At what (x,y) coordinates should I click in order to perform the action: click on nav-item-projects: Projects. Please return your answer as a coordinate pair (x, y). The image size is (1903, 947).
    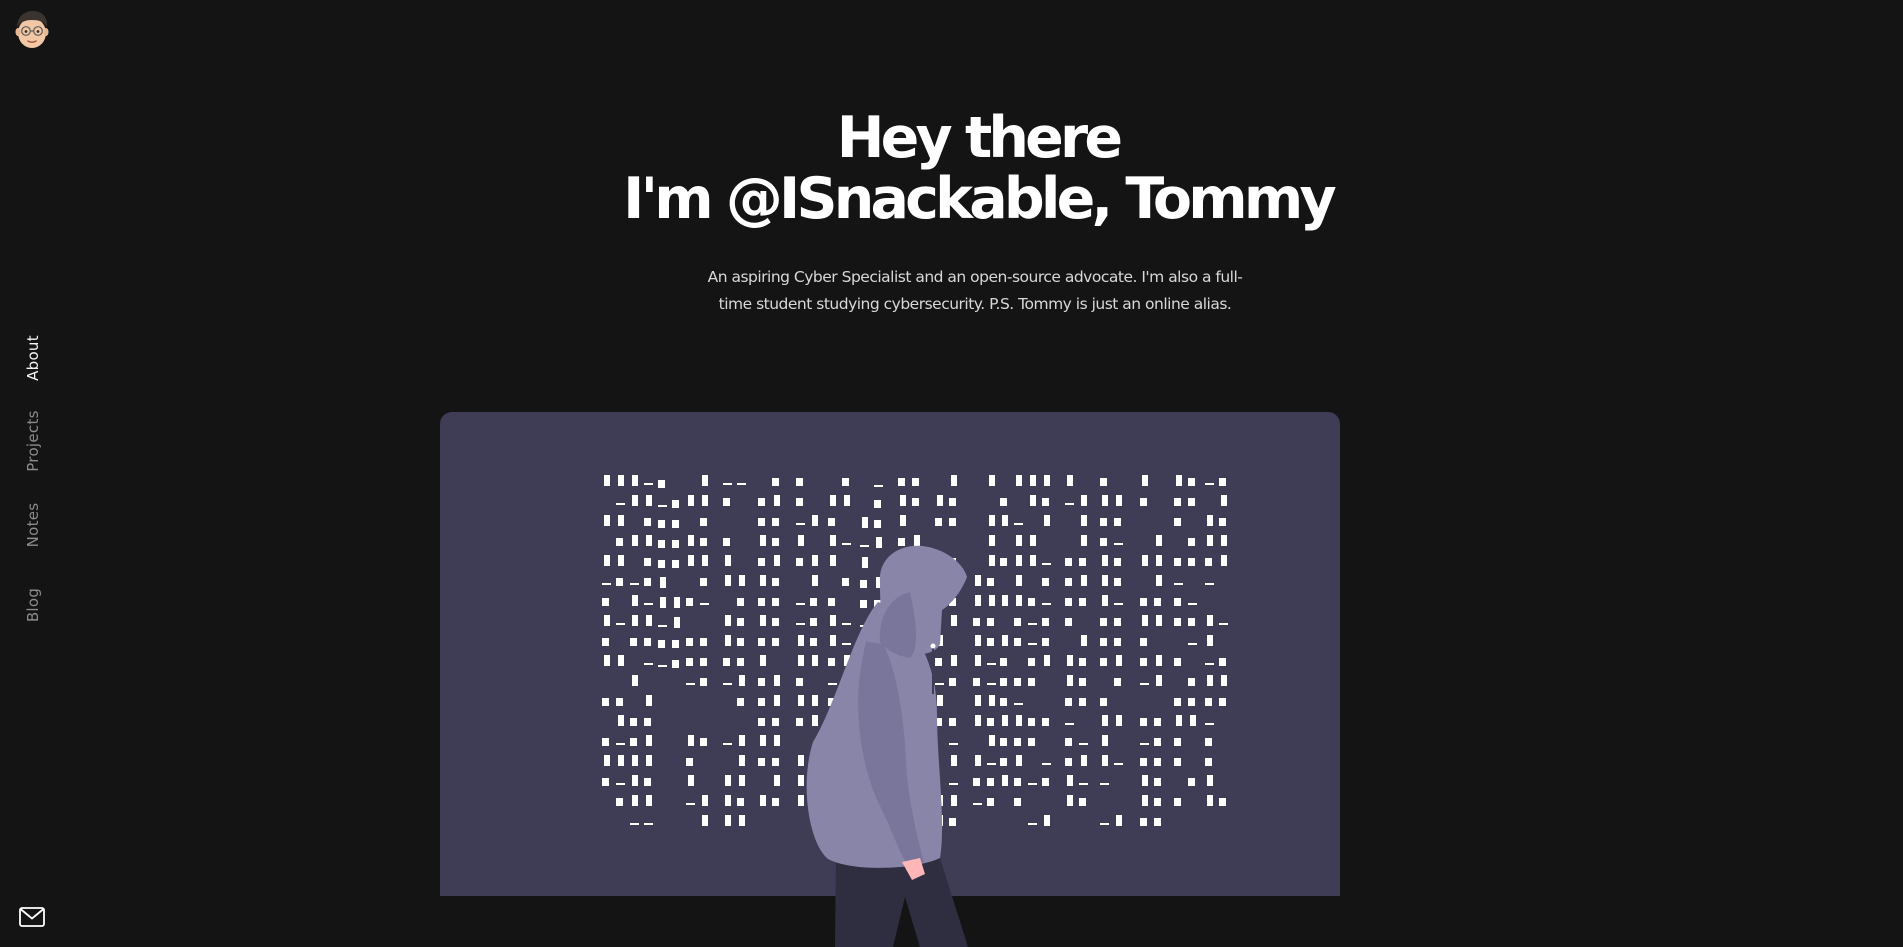
    Looking at the image, I should click on (33, 441).